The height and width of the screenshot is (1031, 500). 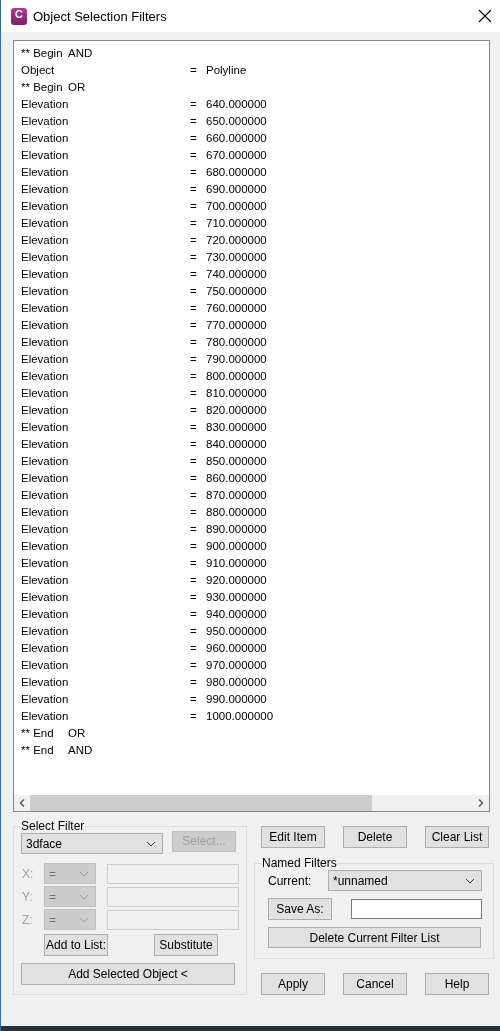 I want to click on filter-value: 780.000000, so click(x=236, y=341).